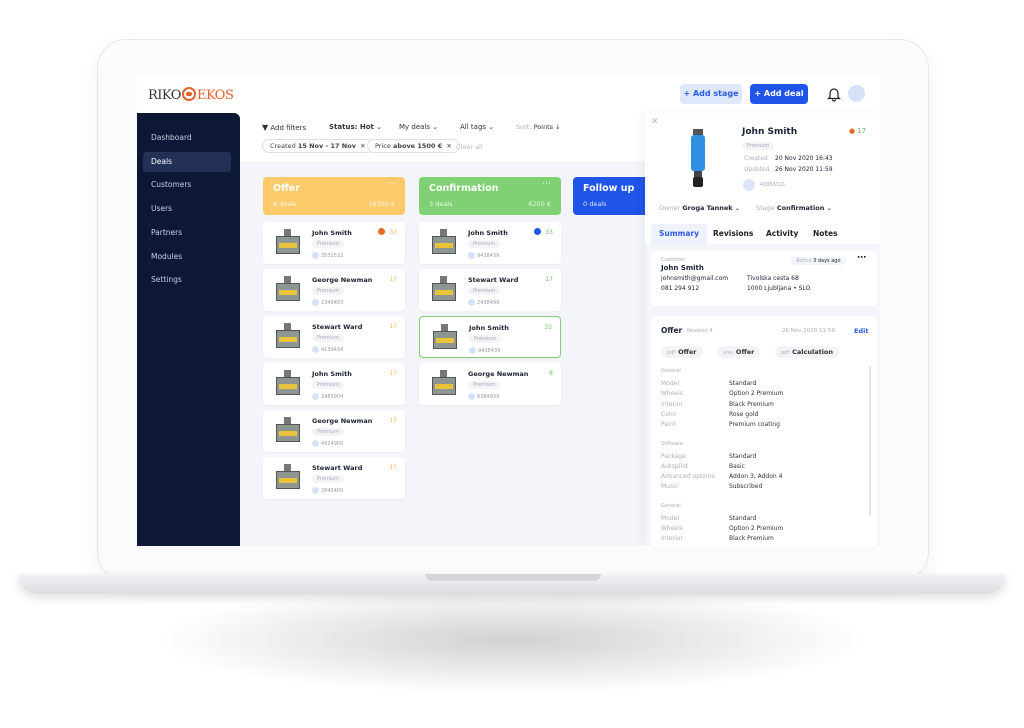 The height and width of the screenshot is (728, 1024). I want to click on deal-card: George Newman Premium 8384939 8, so click(490, 384).